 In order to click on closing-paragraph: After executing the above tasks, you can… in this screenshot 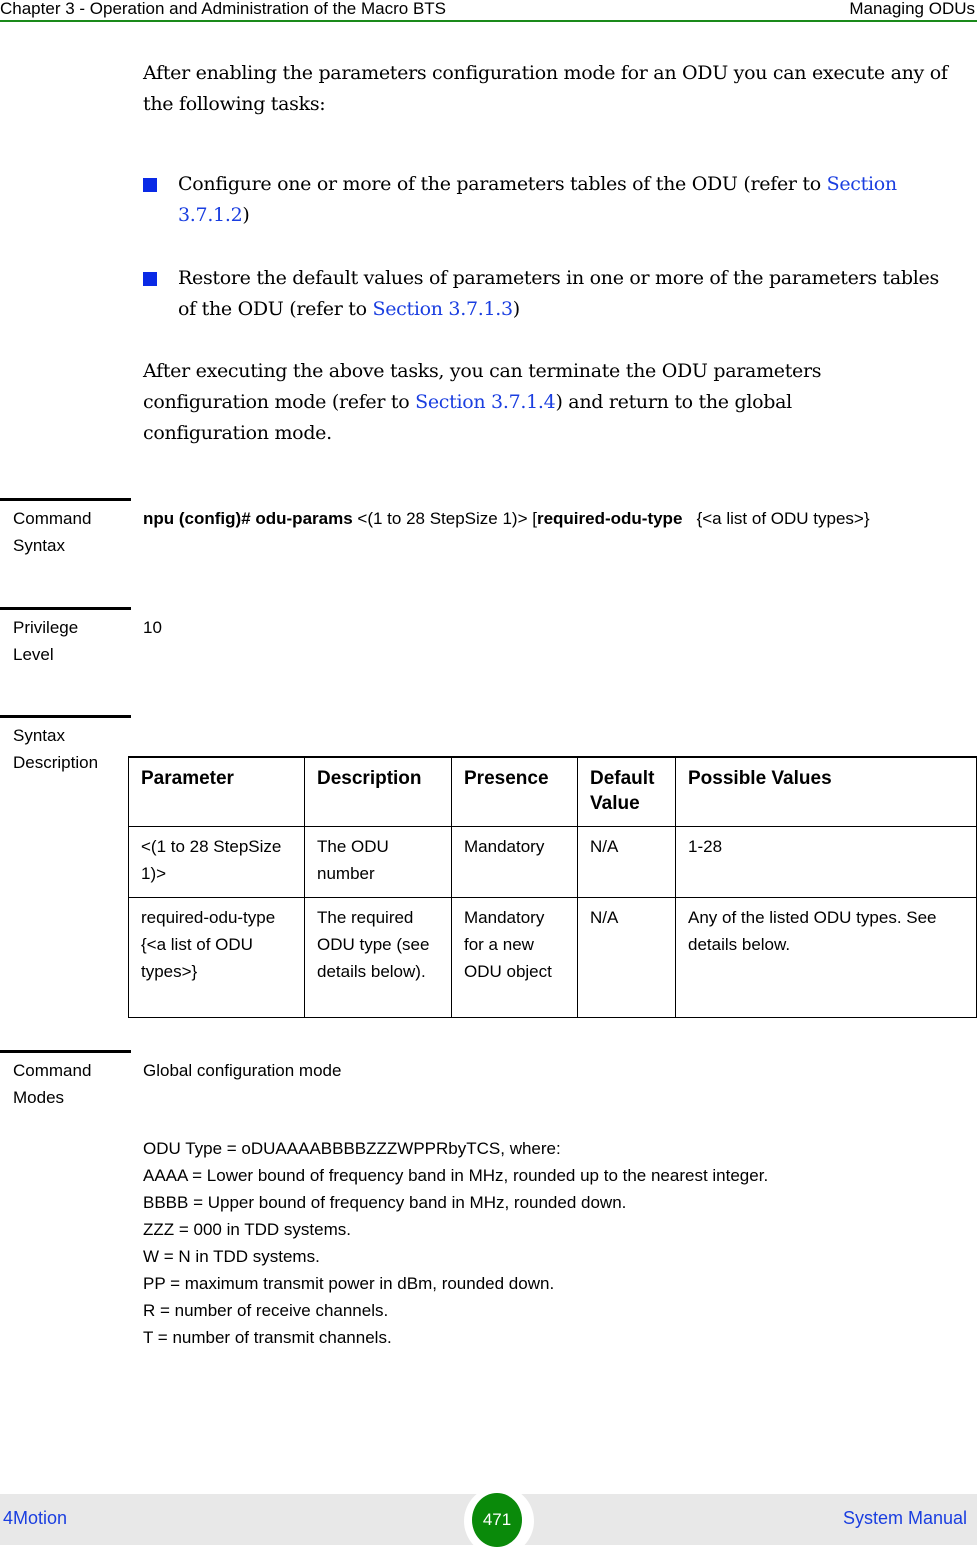, I will do `click(482, 402)`.